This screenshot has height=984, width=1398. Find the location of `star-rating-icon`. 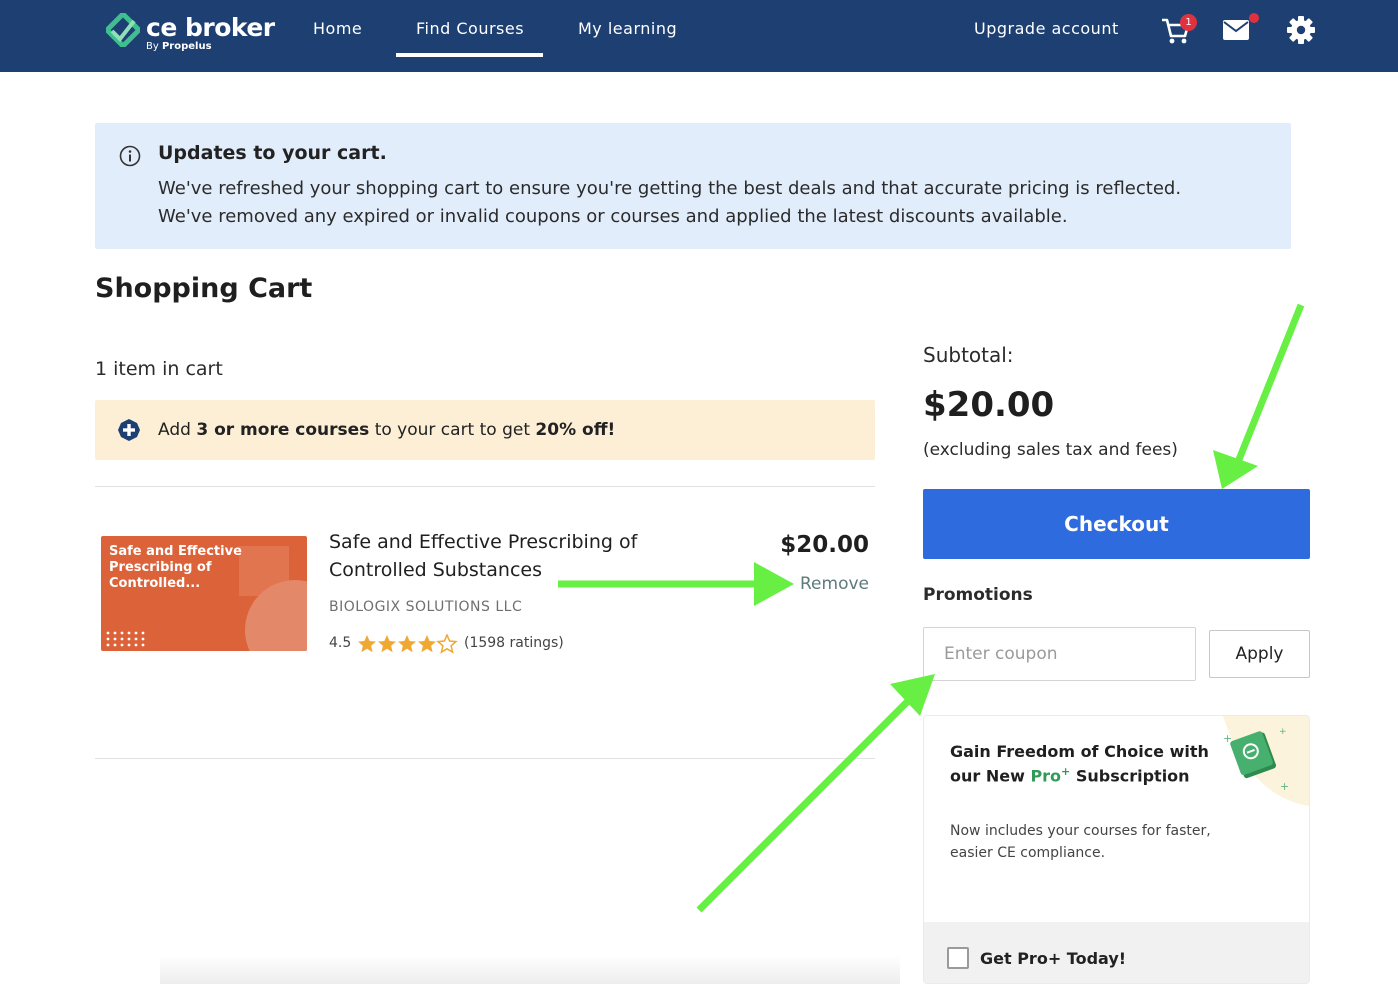

star-rating-icon is located at coordinates (407, 643).